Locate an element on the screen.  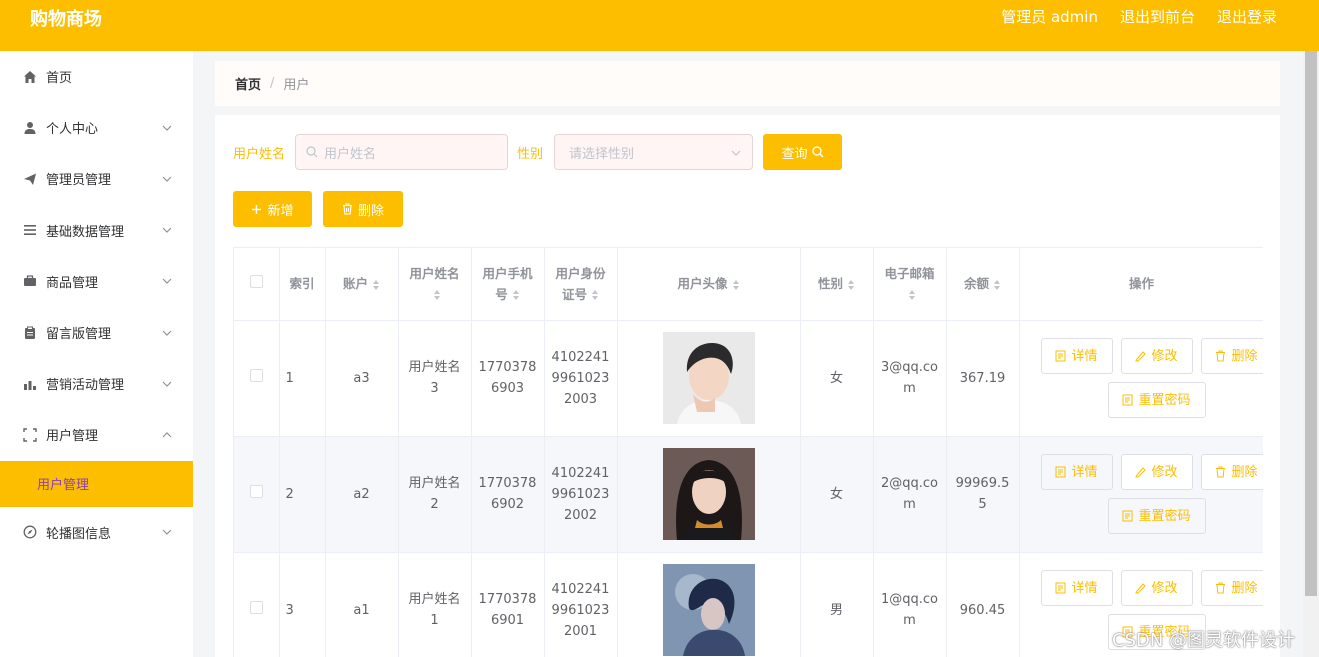
admin-label: 管理员 admin is located at coordinates (1049, 17).